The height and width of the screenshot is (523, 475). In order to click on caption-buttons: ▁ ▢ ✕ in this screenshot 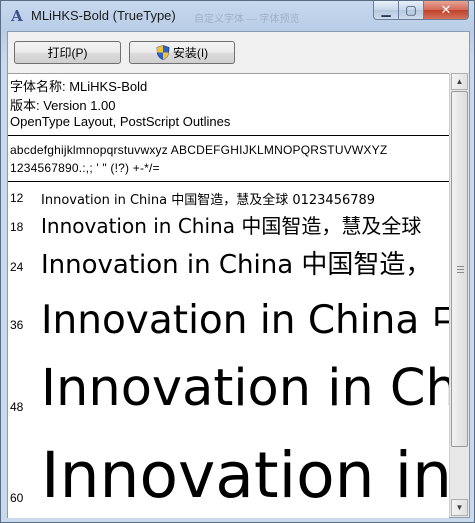, I will do `click(421, 11)`.